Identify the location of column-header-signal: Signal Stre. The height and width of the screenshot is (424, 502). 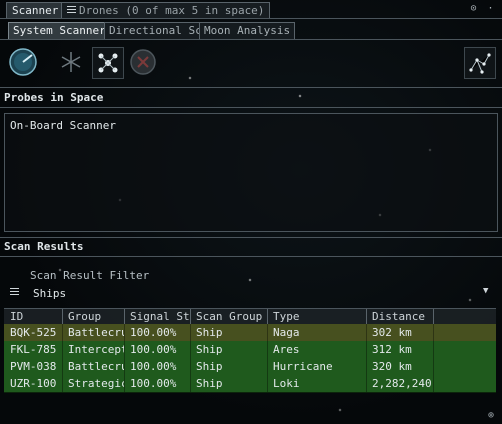
(160, 316).